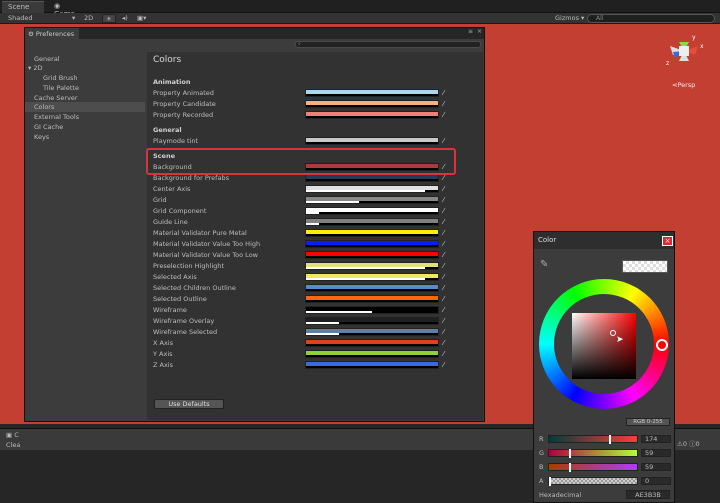 This screenshot has height=503, width=720. Describe the element at coordinates (479, 31) in the screenshot. I see `window-close-icon: ×` at that location.